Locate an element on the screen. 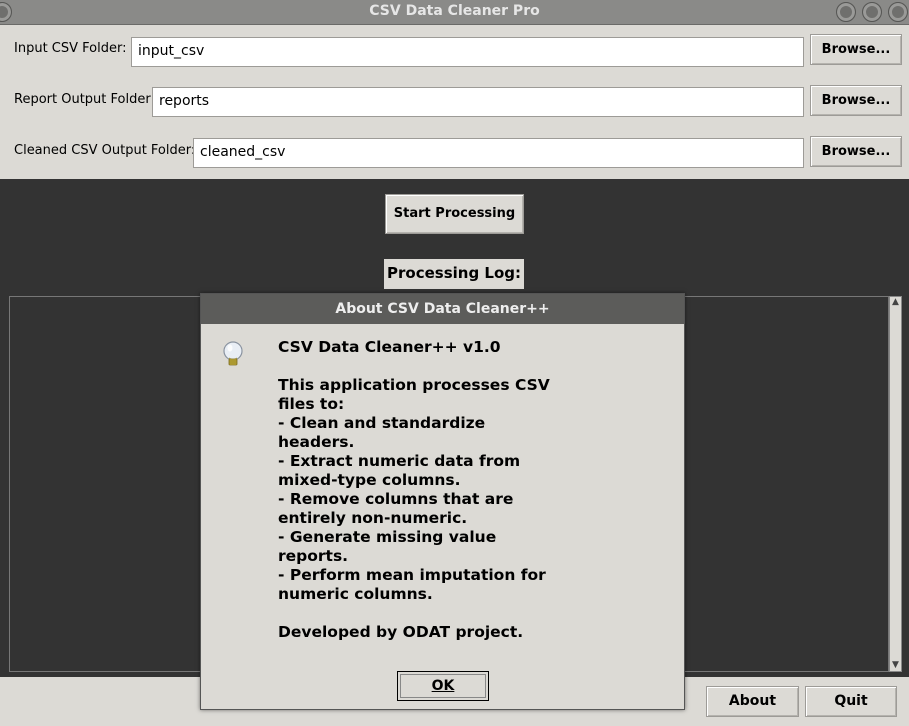 The height and width of the screenshot is (726, 909). quit-button: Quit is located at coordinates (851, 701).